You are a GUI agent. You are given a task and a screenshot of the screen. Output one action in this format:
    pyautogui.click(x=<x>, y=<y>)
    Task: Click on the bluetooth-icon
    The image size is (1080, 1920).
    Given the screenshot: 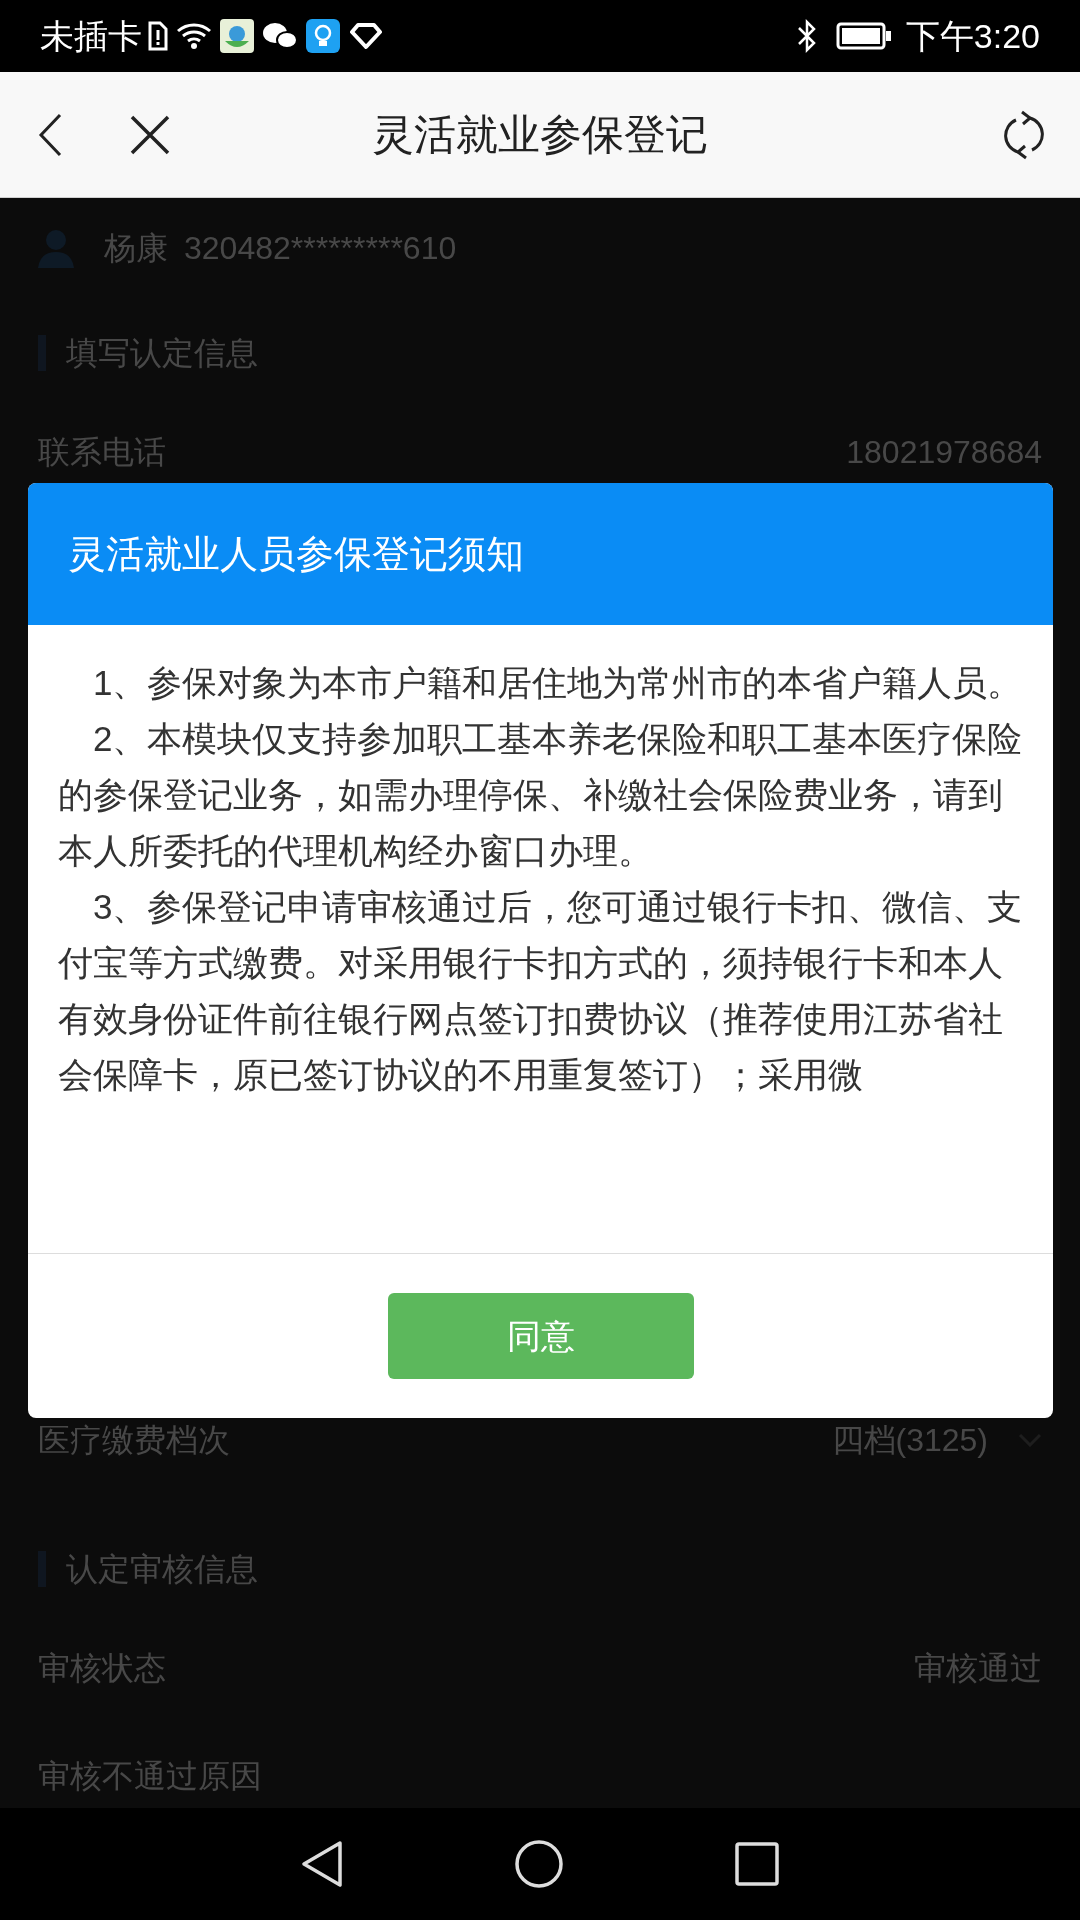 What is the action you would take?
    pyautogui.click(x=806, y=36)
    